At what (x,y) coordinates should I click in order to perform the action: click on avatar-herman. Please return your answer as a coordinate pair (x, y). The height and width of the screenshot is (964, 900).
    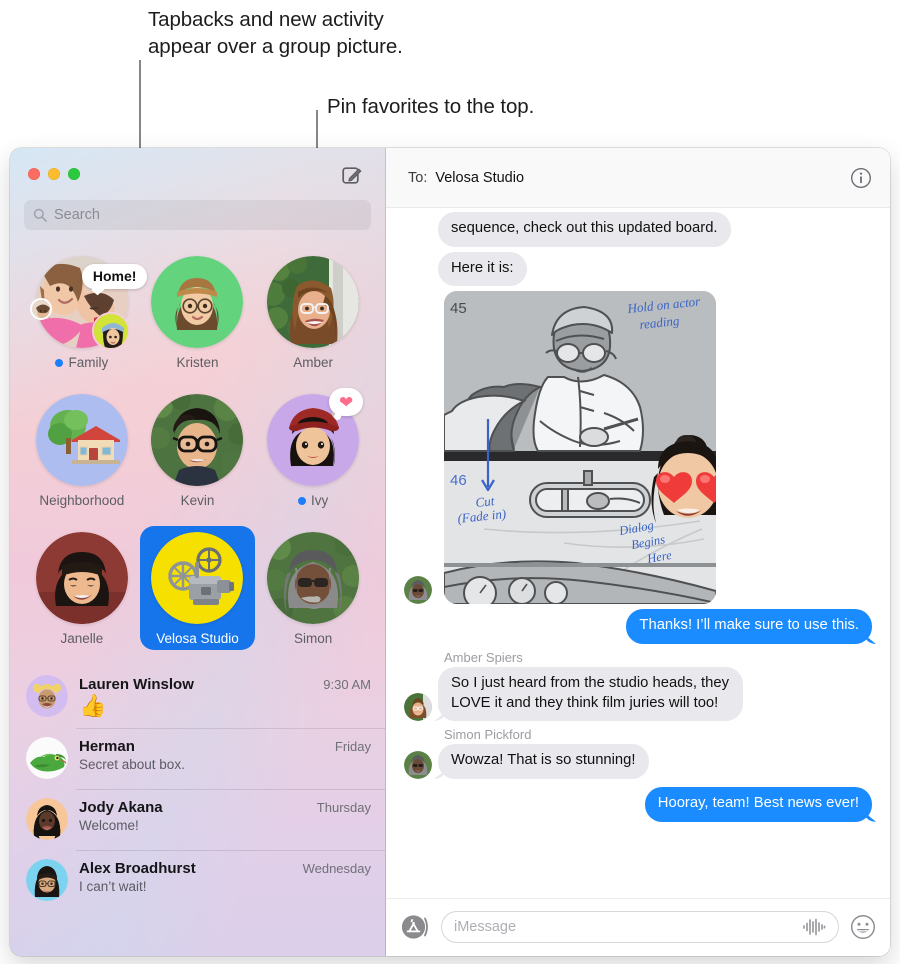
    Looking at the image, I should click on (47, 758).